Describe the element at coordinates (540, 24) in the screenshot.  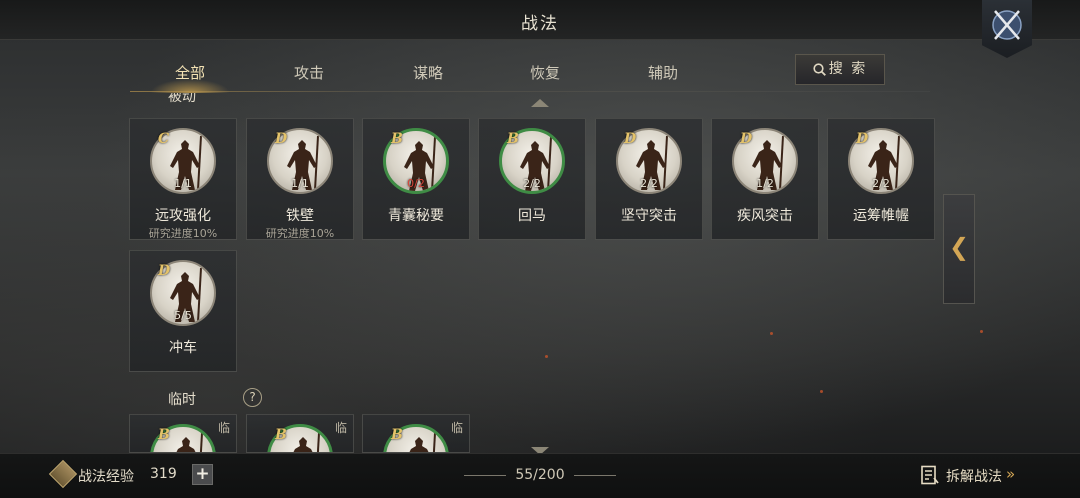
I see `page-title: 战法` at that location.